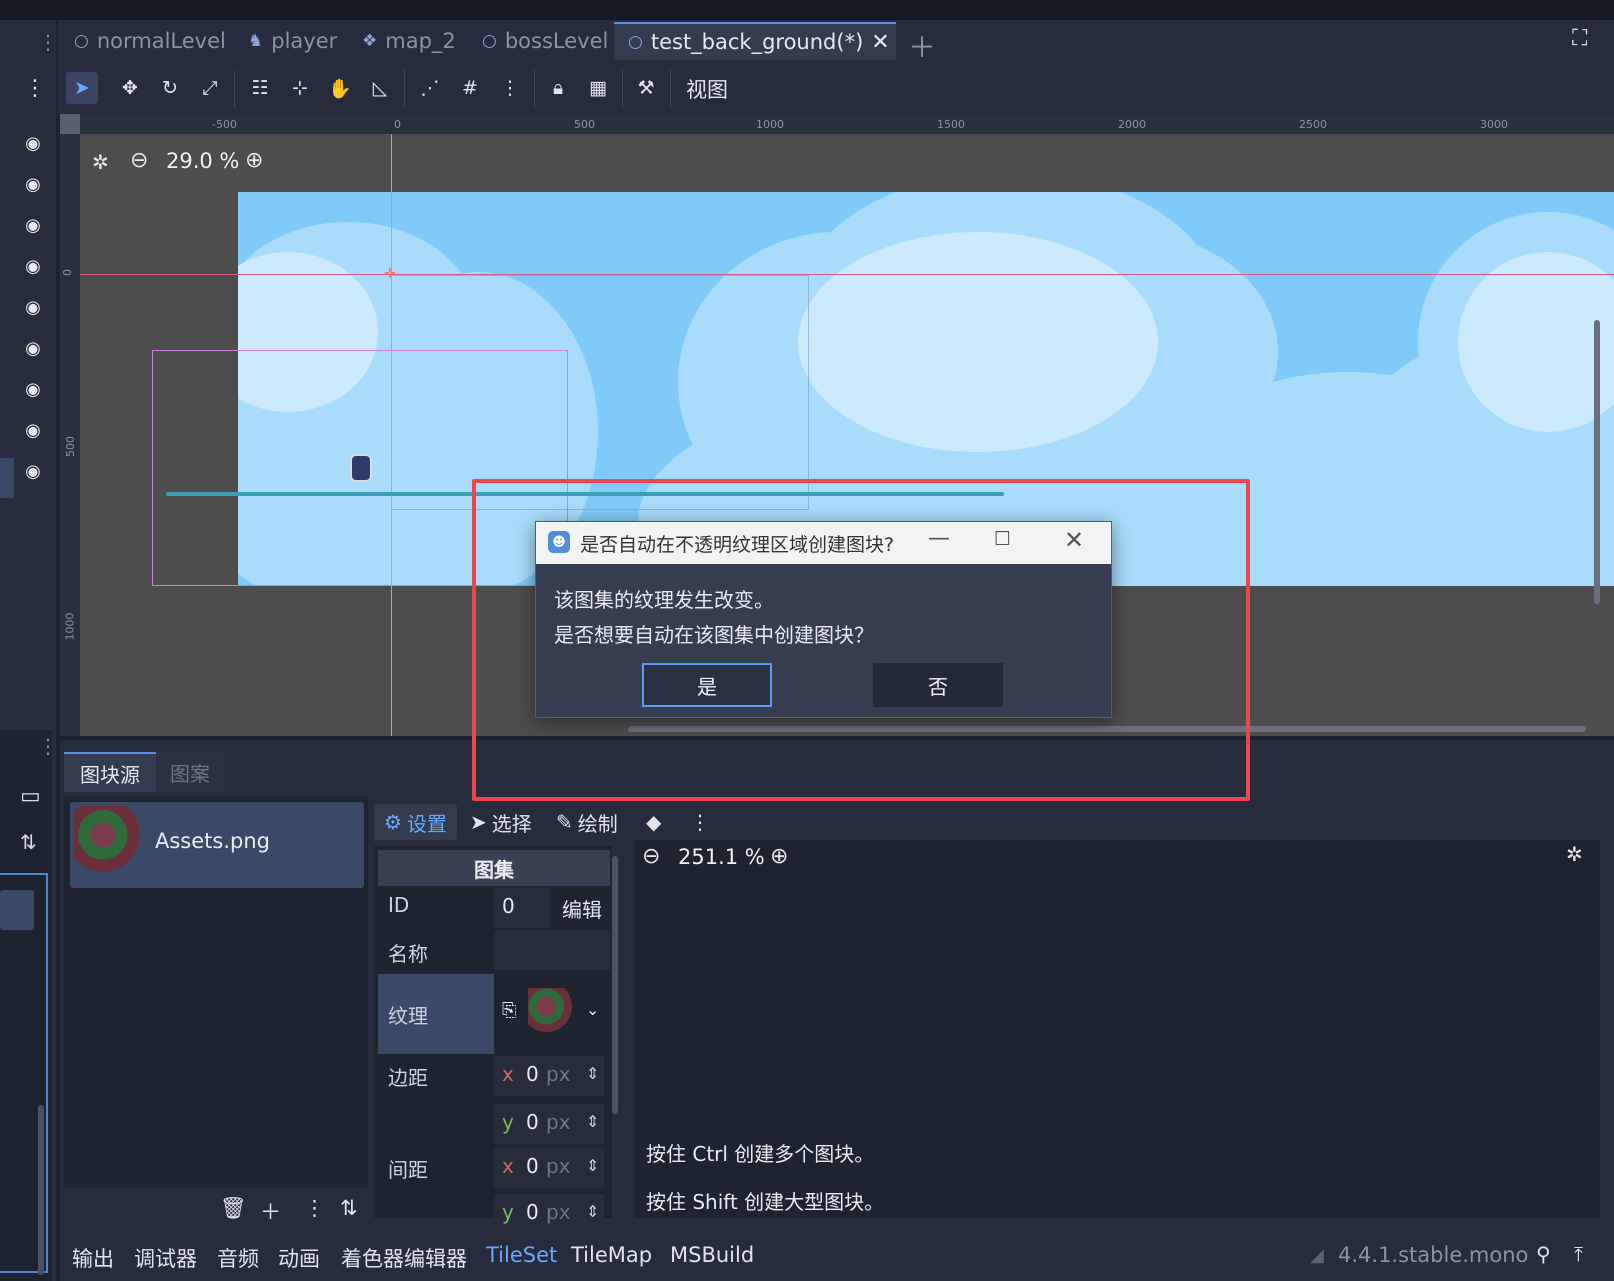 The image size is (1614, 1281). I want to click on tab-debugger: 调试器, so click(165, 1258).